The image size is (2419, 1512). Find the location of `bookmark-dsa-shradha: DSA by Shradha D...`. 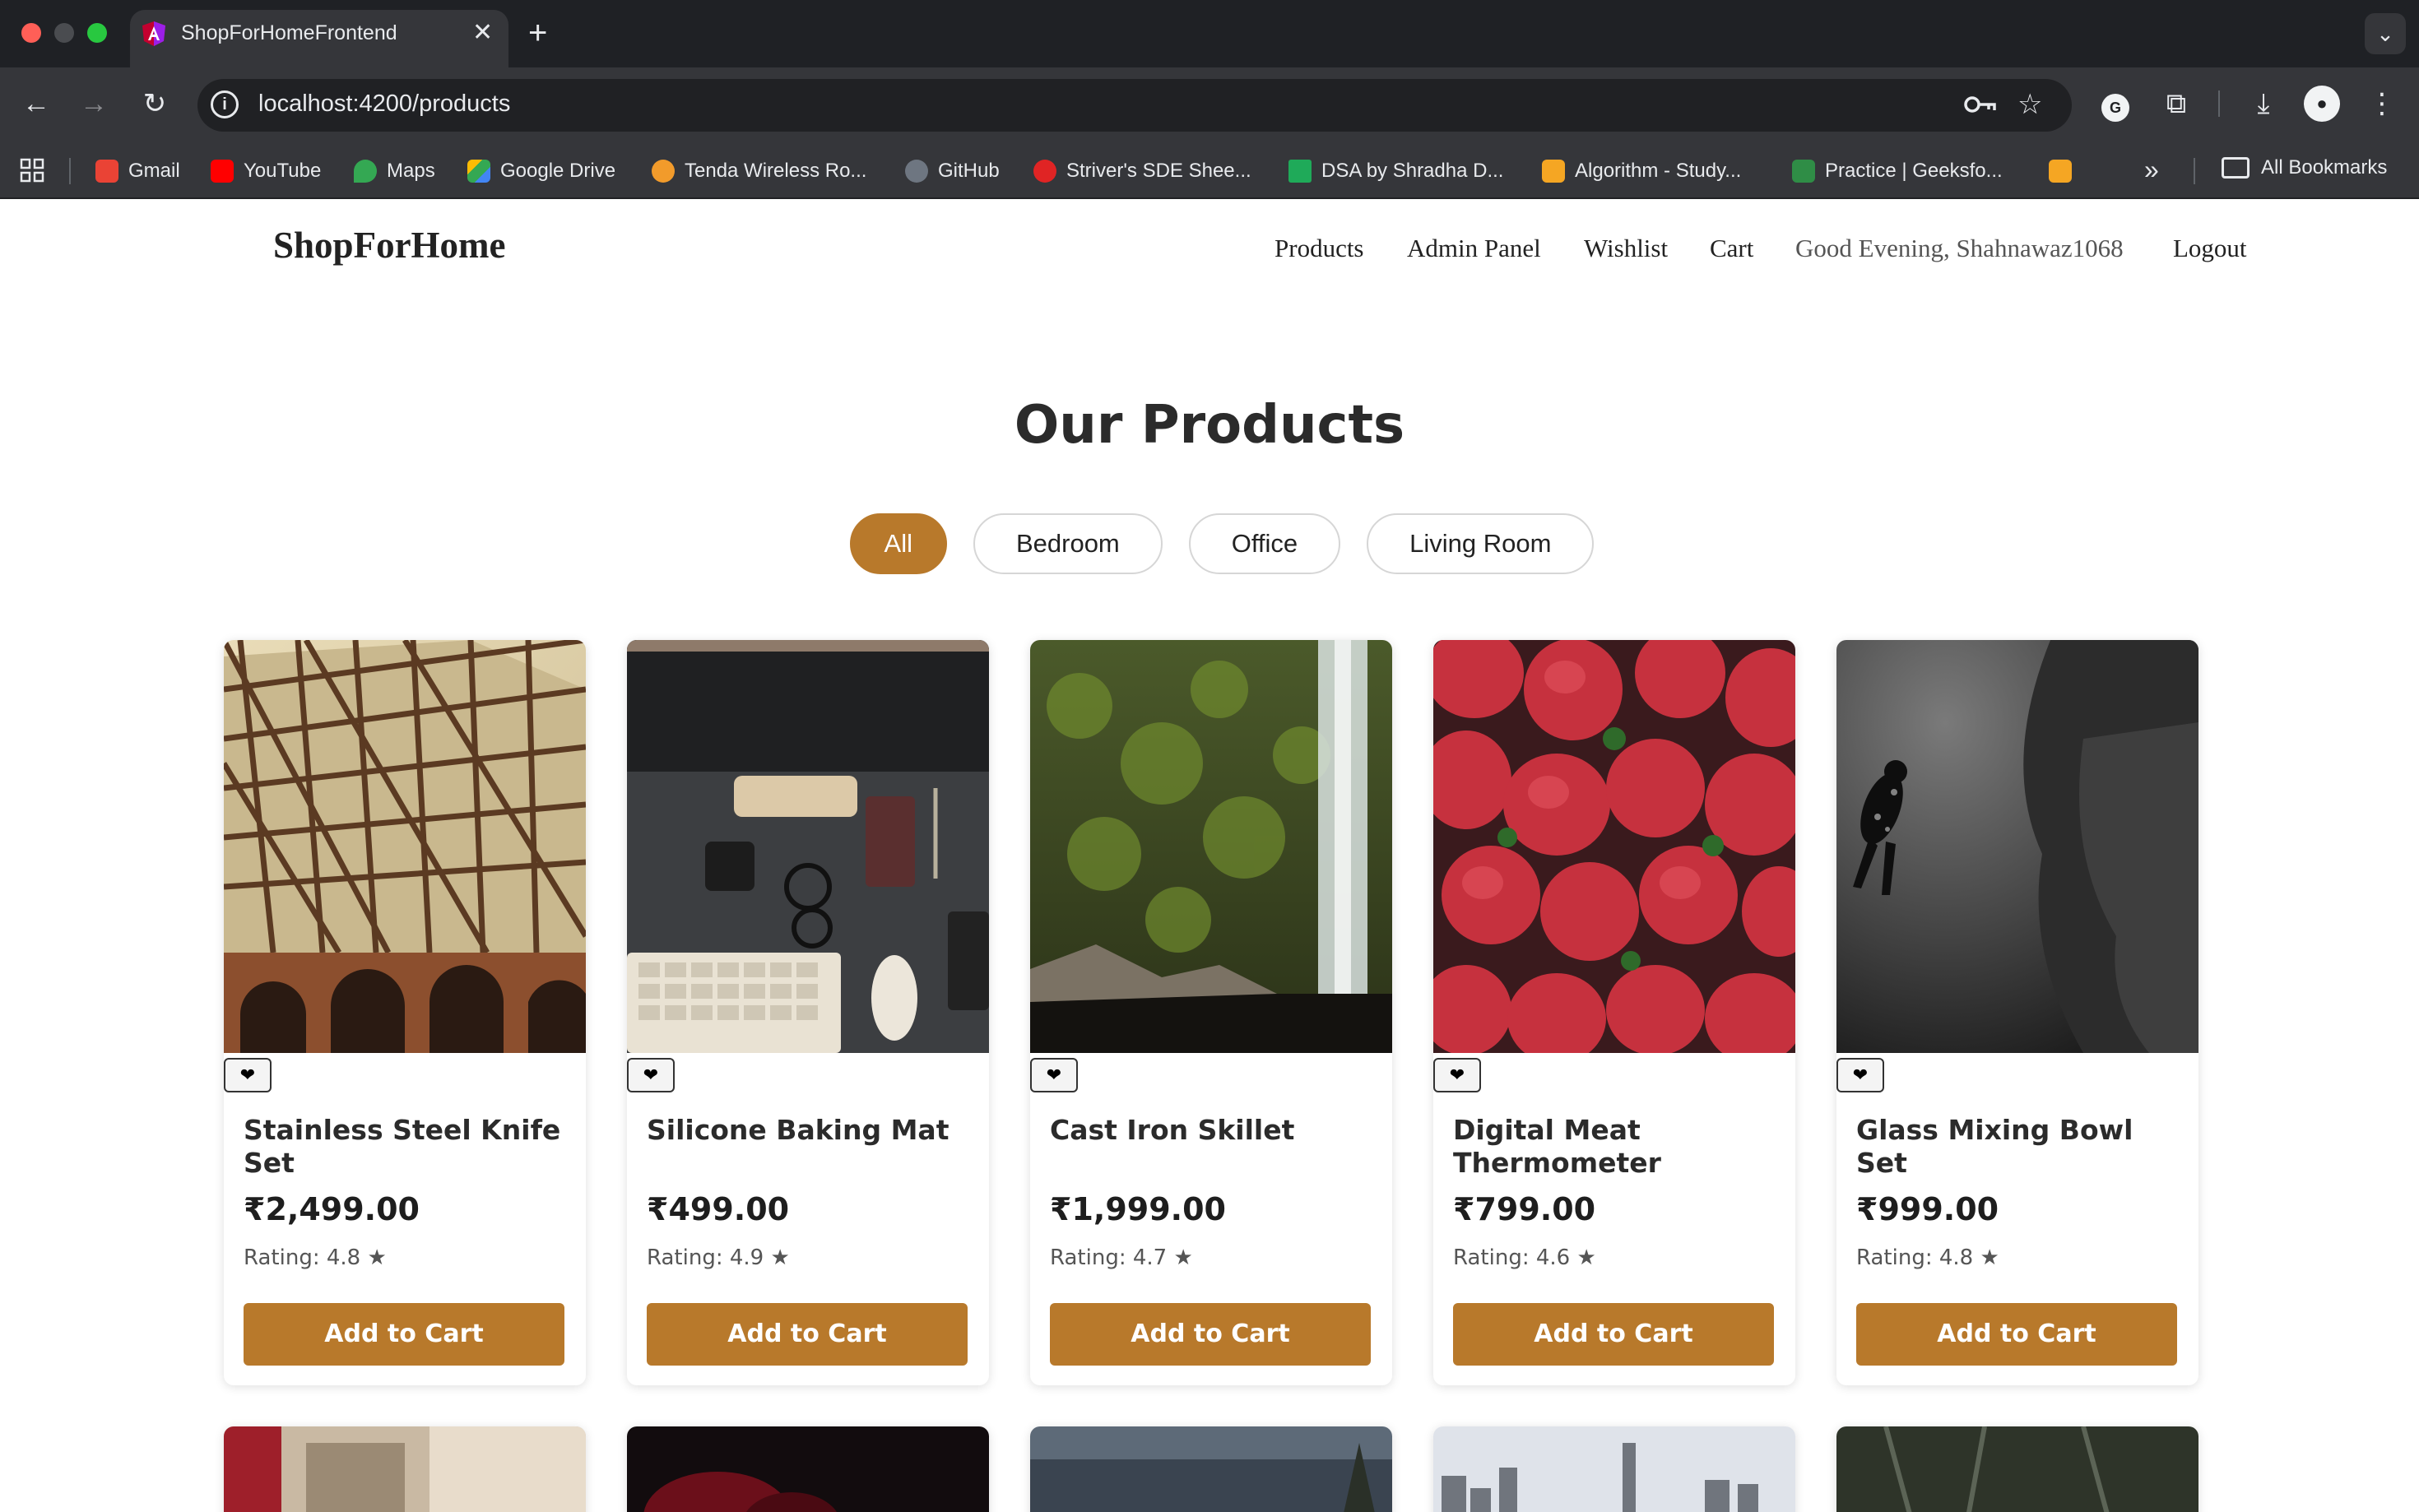

bookmark-dsa-shradha: DSA by Shradha D... is located at coordinates (1395, 171).